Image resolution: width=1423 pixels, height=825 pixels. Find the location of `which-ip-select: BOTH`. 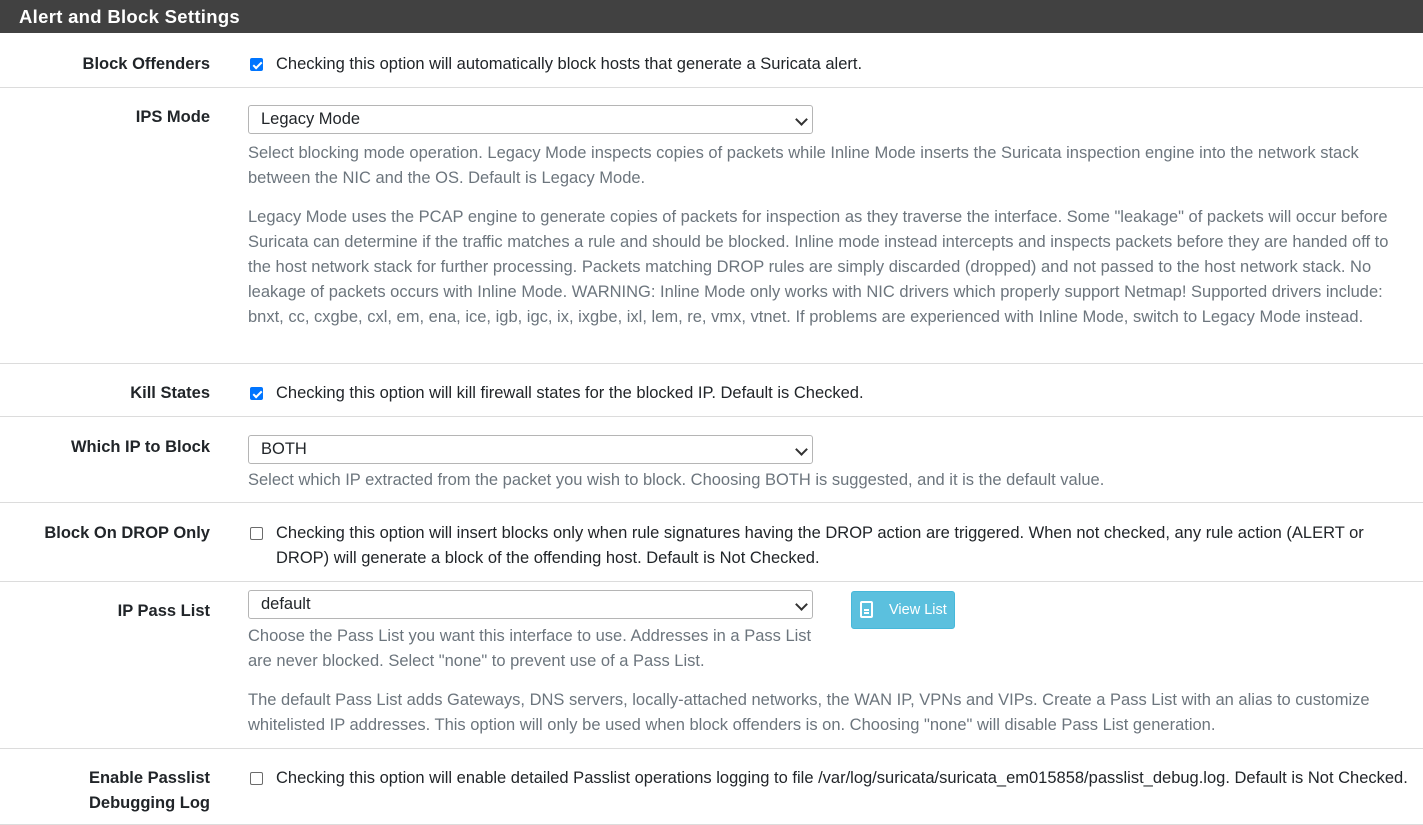

which-ip-select: BOTH is located at coordinates (530, 449).